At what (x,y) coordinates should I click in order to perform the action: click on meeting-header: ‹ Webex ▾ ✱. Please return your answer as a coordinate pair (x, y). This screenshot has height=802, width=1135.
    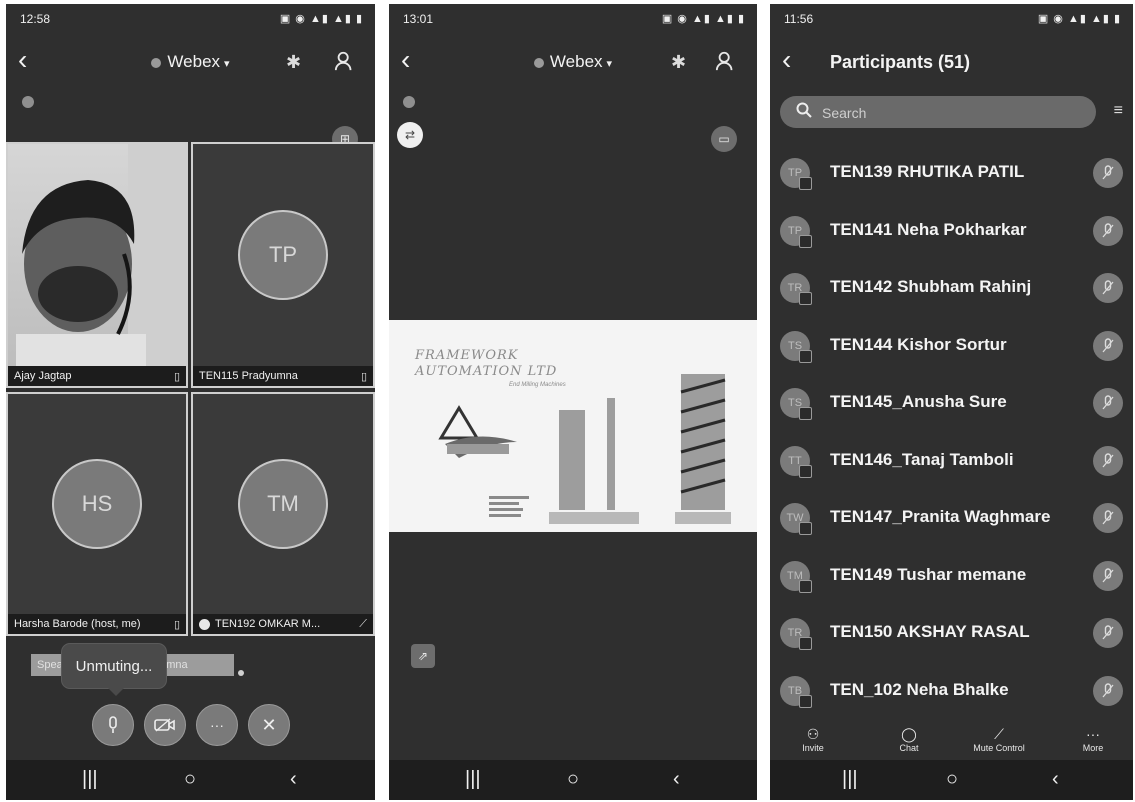
    Looking at the image, I should click on (573, 62).